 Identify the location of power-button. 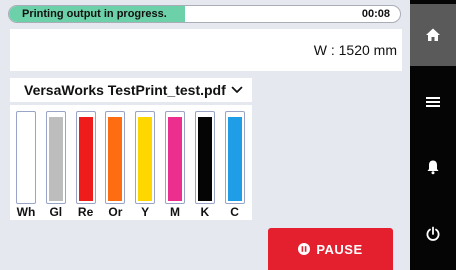
(433, 234).